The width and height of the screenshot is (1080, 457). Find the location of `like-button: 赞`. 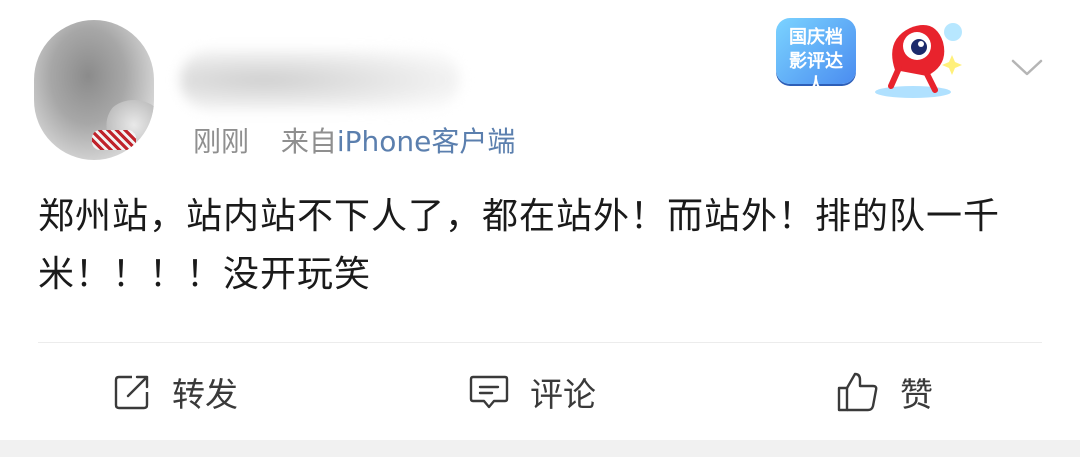

like-button: 赞 is located at coordinates (884, 392).